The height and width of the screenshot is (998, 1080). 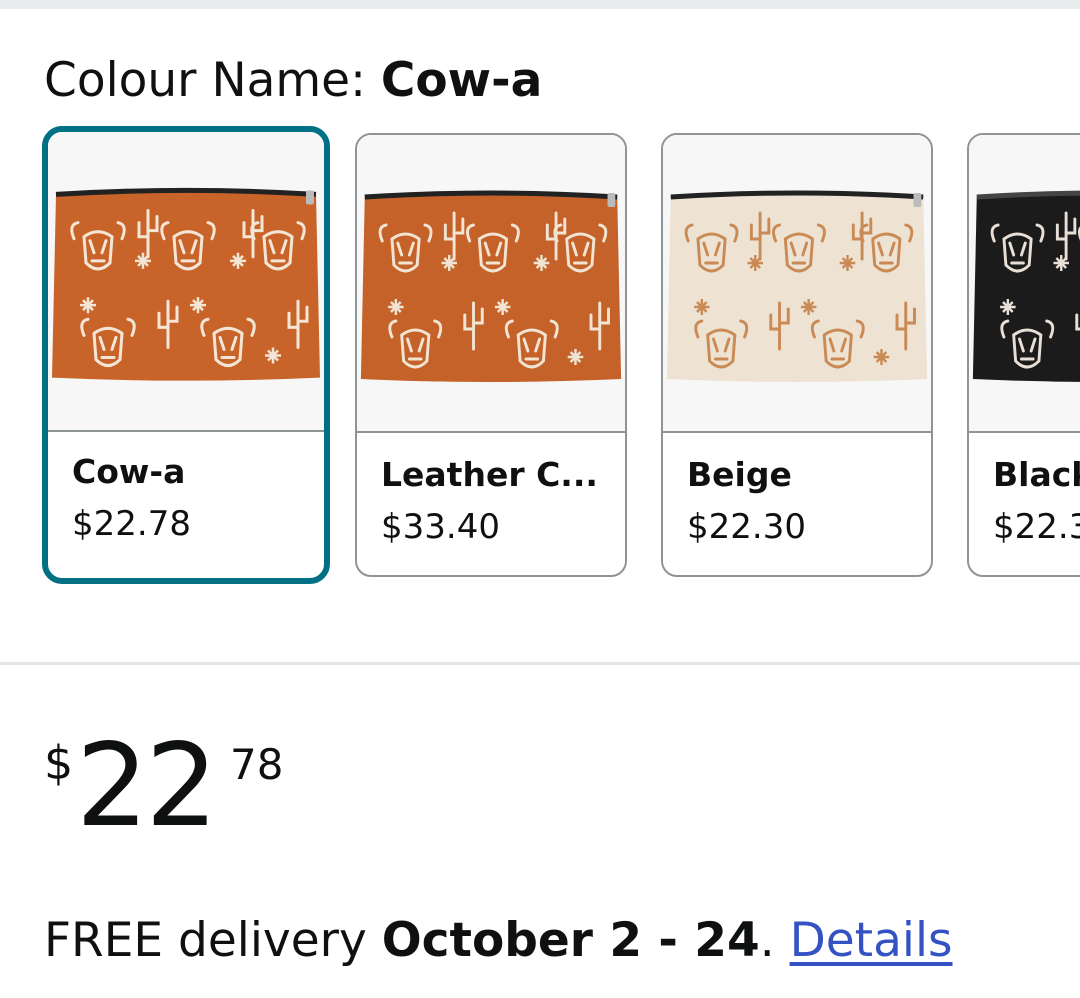 What do you see at coordinates (871, 940) in the screenshot?
I see `details-link: Details` at bounding box center [871, 940].